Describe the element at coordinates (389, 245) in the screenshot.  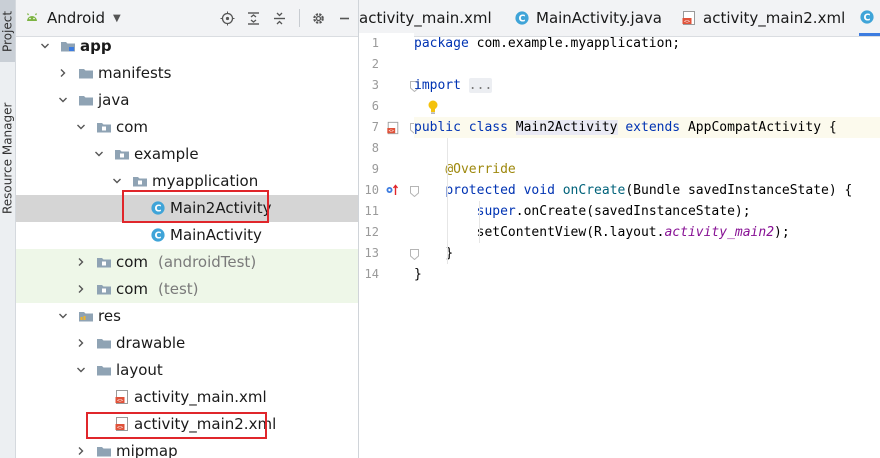
I see `editor-gutter: 1 2 3 6 7 8 9 10 11 12 13 14 <>` at that location.